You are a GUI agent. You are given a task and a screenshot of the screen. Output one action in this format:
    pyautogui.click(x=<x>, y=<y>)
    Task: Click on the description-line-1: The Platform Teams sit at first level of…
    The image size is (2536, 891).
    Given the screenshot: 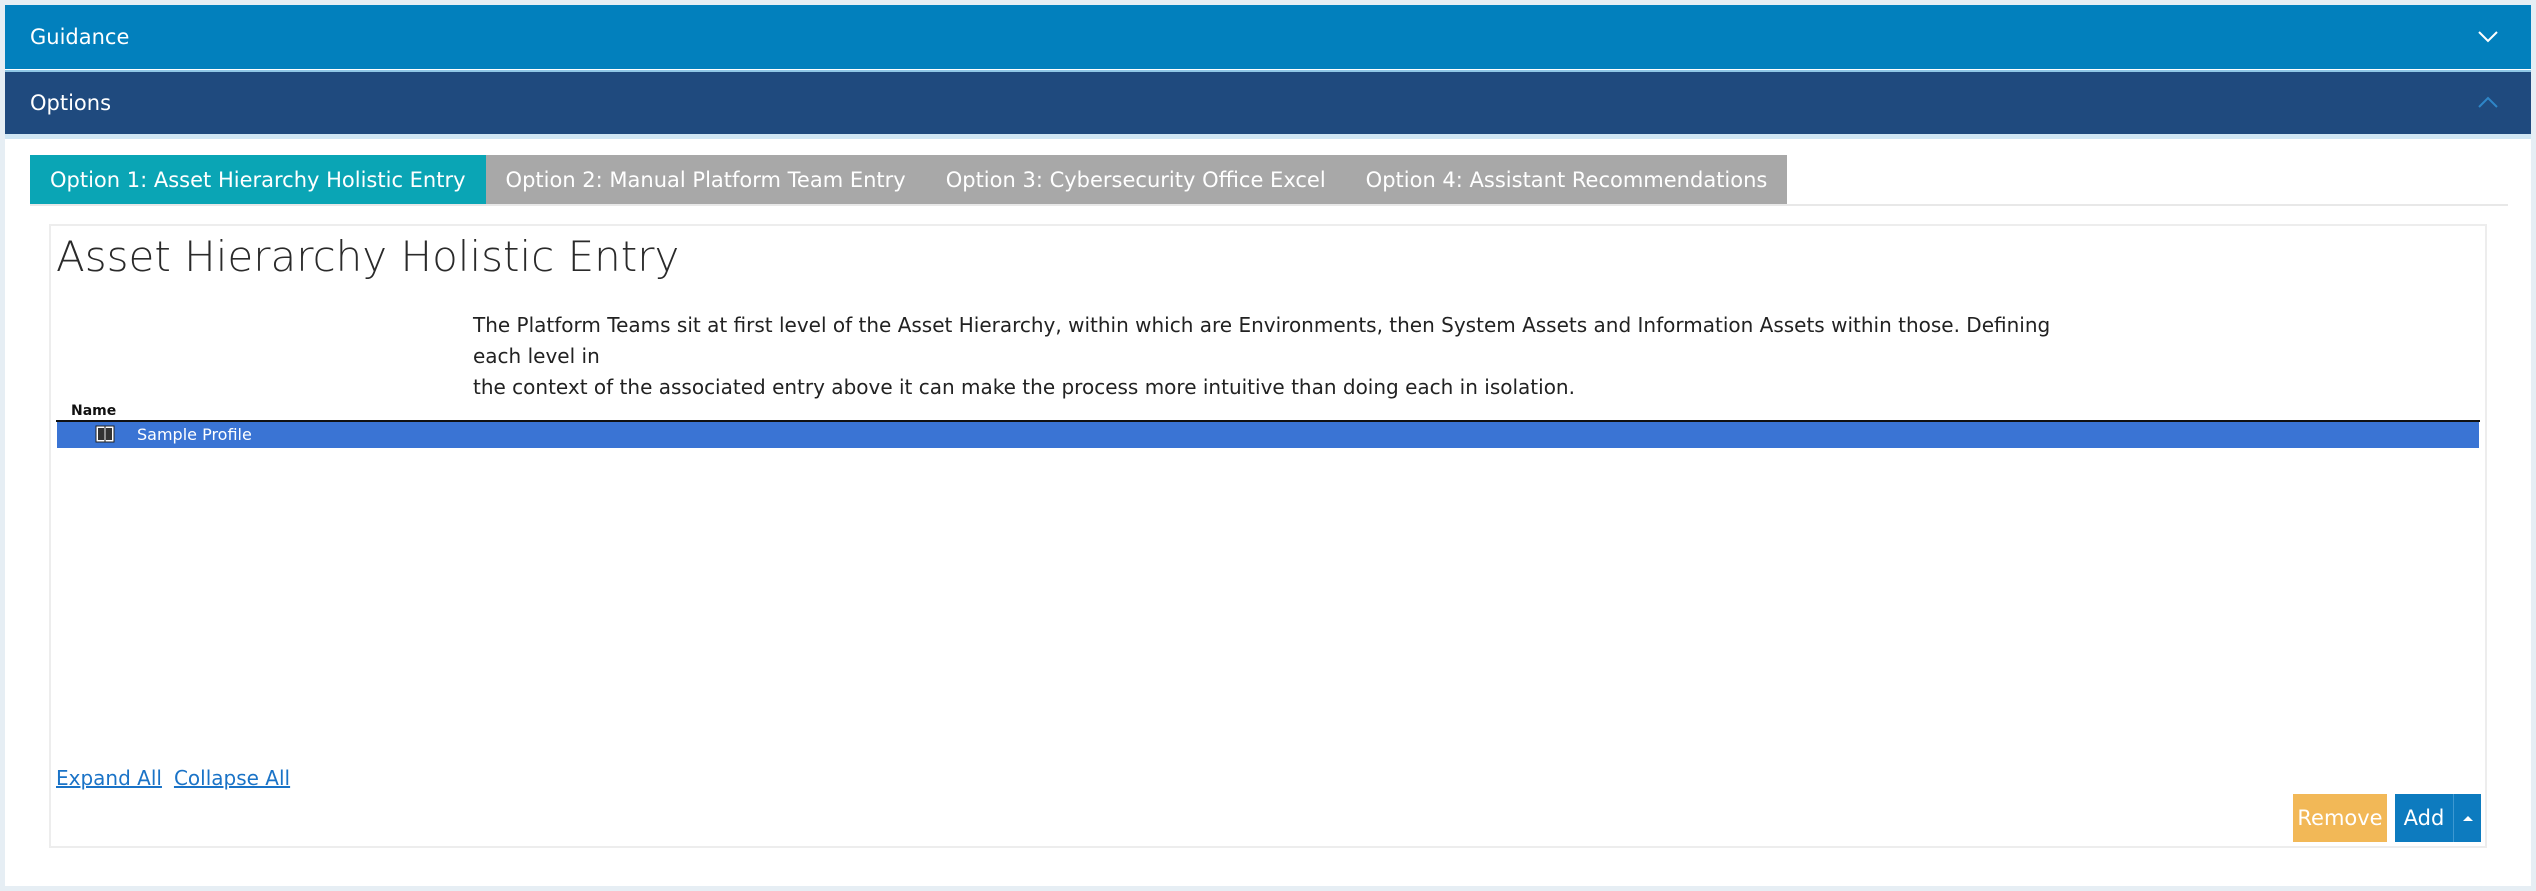 What is the action you would take?
    pyautogui.click(x=1262, y=340)
    